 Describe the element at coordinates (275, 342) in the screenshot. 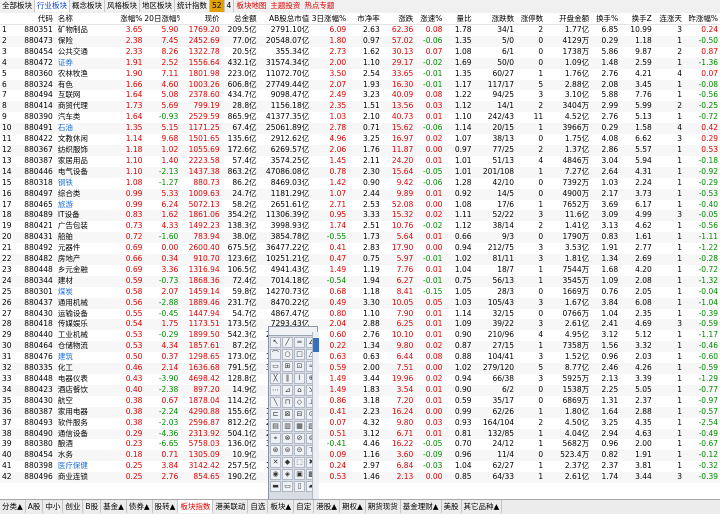

I see `draw-tool-icon: ↖` at that location.